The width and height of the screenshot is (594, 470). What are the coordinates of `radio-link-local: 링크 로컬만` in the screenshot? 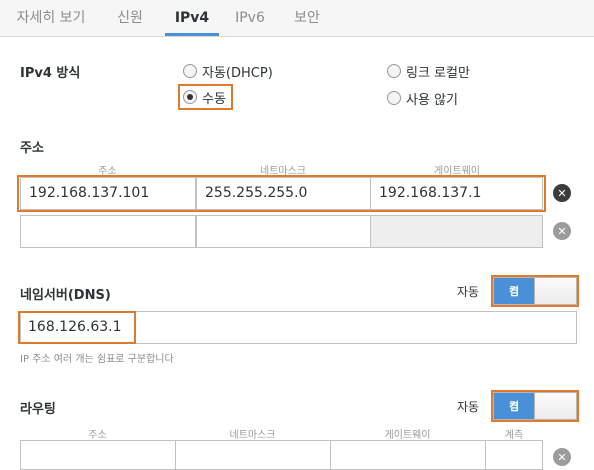 It's located at (428, 71).